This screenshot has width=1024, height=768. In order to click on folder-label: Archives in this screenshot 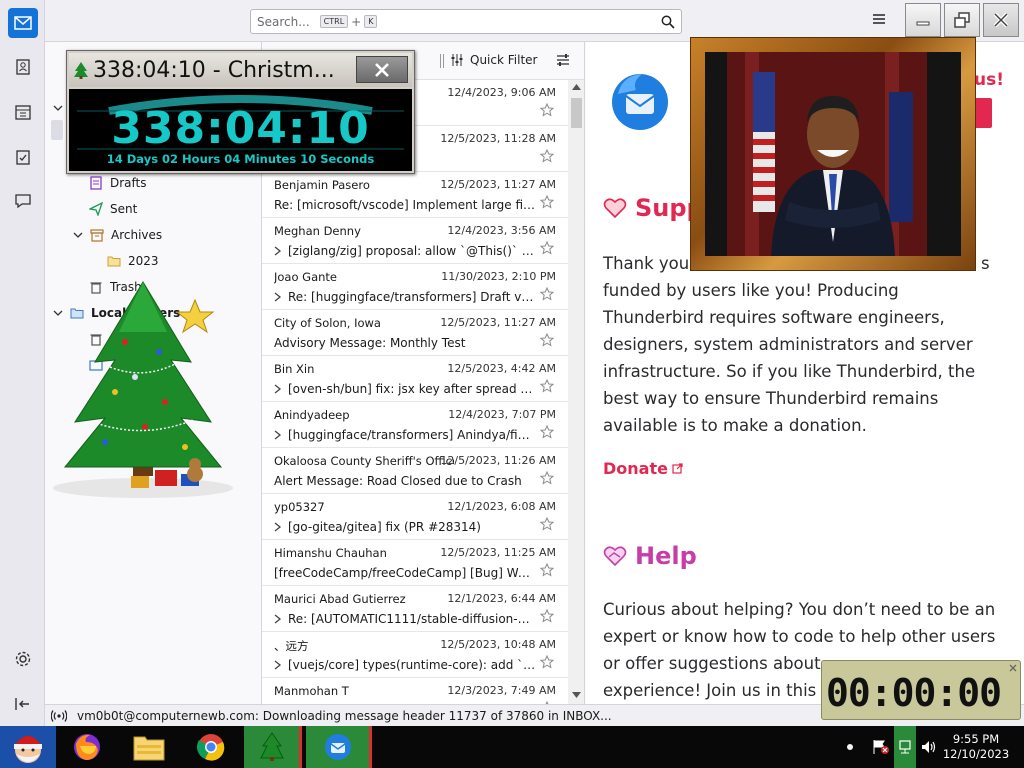, I will do `click(137, 235)`.